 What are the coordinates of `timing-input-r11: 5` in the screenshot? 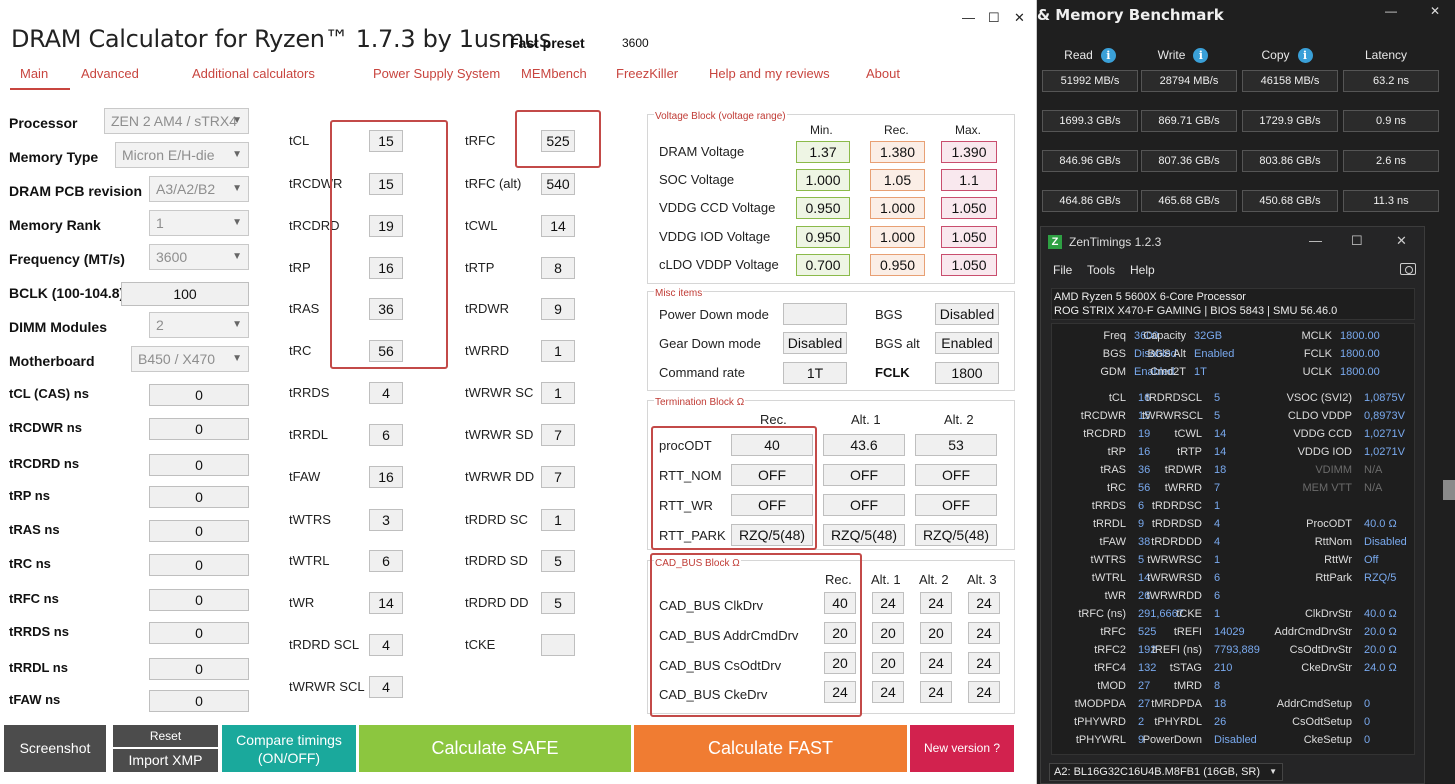 It's located at (558, 603).